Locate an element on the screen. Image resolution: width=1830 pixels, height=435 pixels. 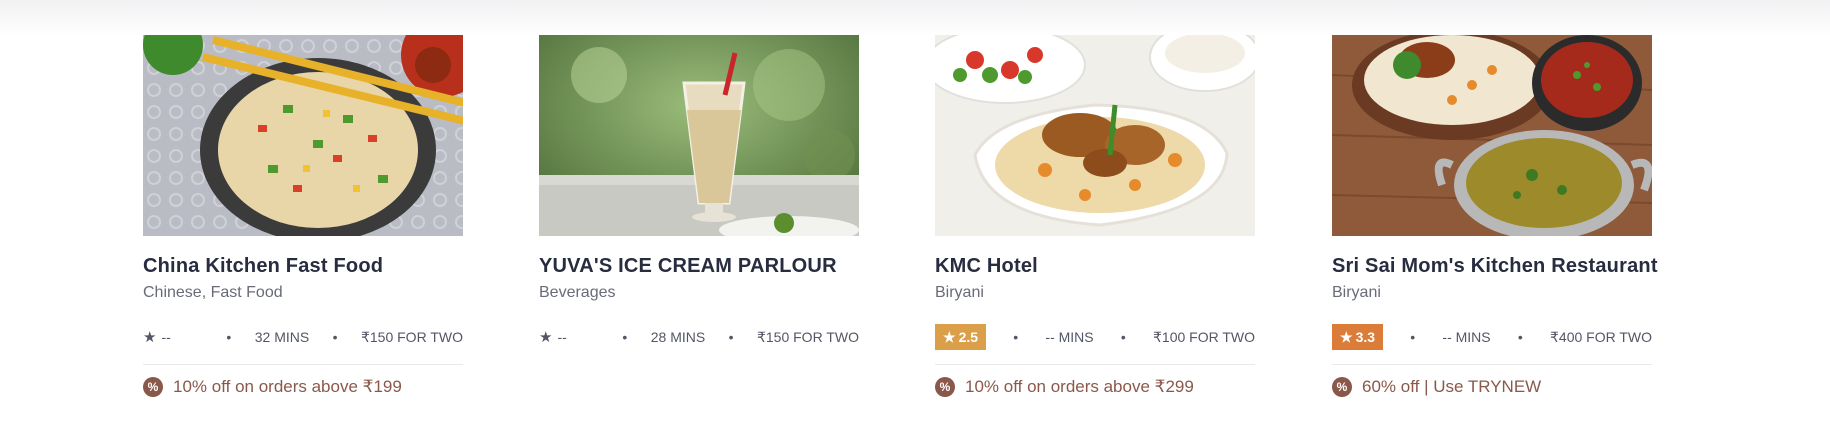
offer: % 10% off on orders above ₹299 is located at coordinates (1095, 387).